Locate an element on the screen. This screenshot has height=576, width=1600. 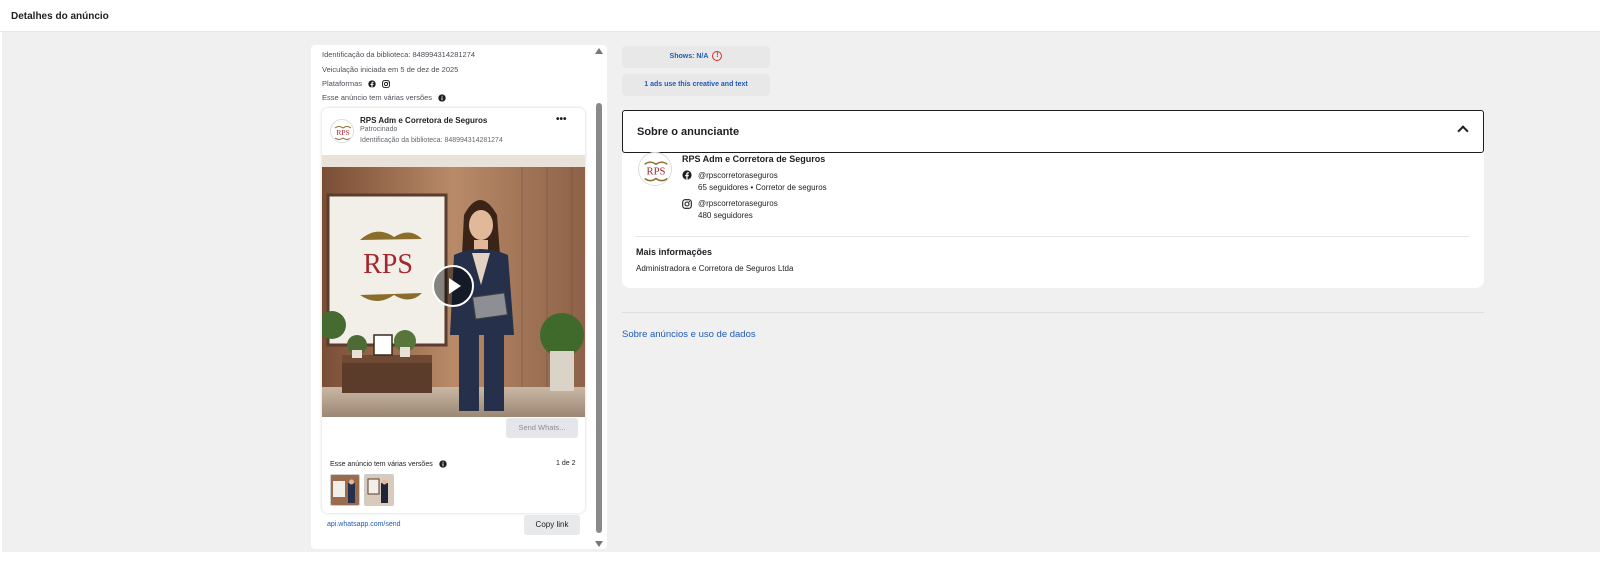
more-info-title: Mais informações is located at coordinates (674, 252).